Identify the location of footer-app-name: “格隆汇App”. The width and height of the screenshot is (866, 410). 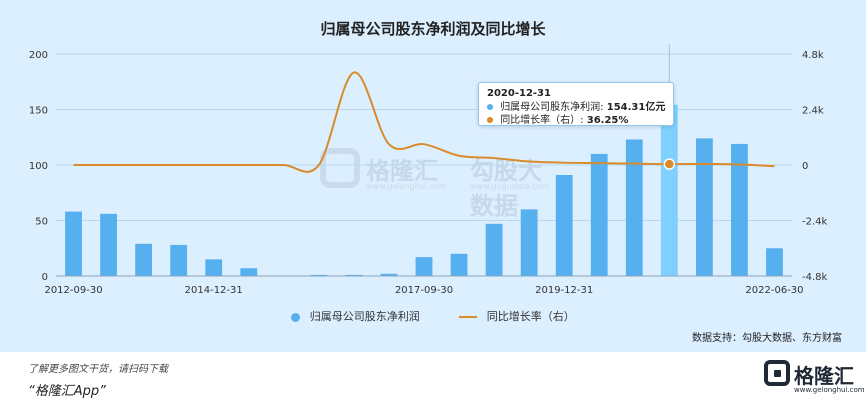
(67, 391).